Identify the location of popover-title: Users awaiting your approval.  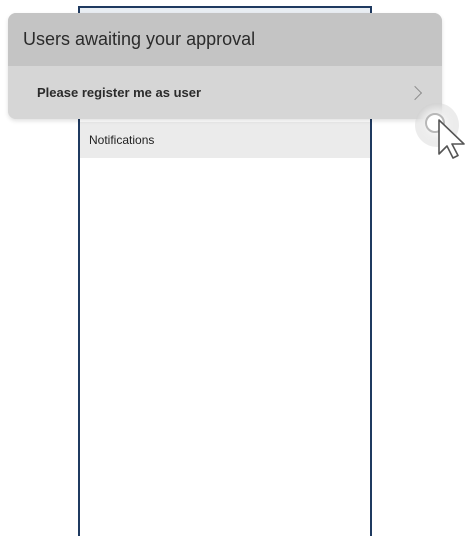
(225, 39).